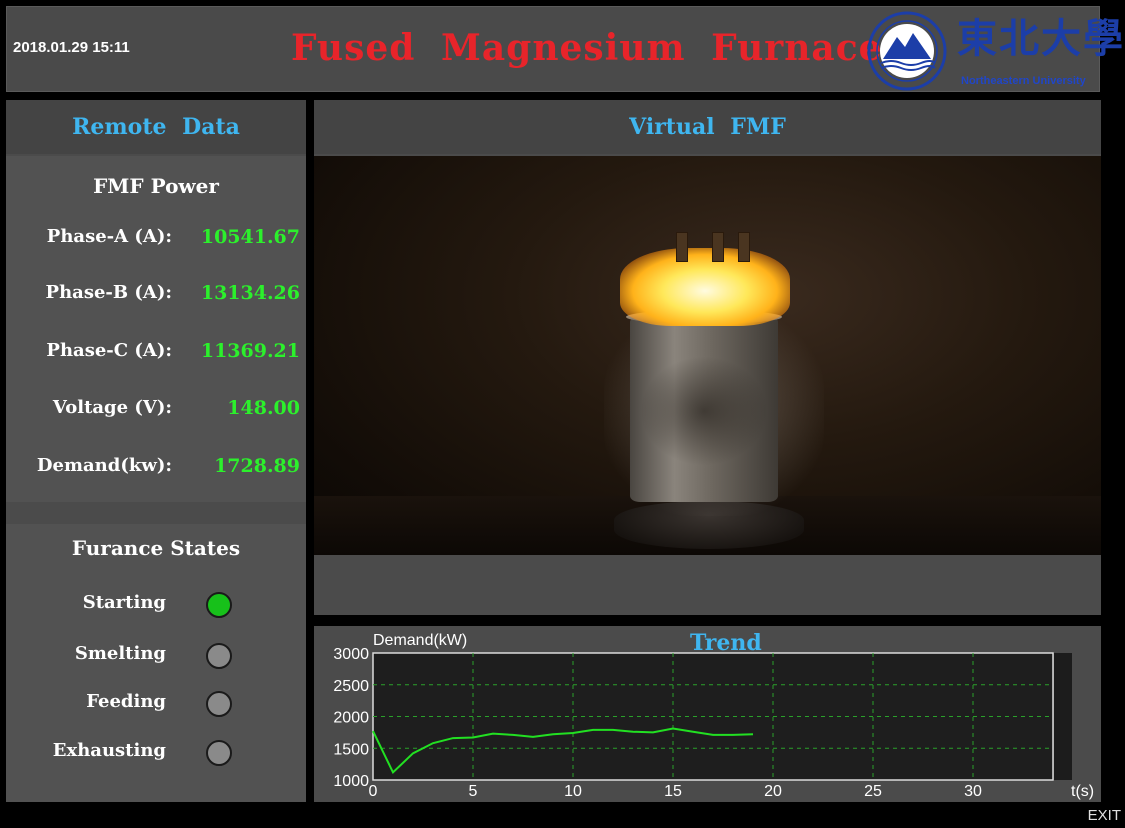 This screenshot has width=1125, height=828. I want to click on university-name-en: Northeastern University, so click(1023, 81).